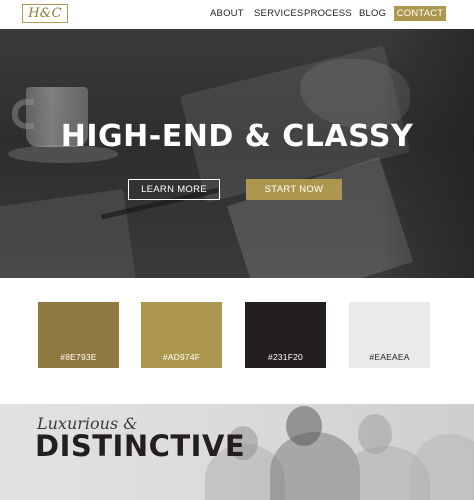 This screenshot has width=474, height=500. What do you see at coordinates (68, 233) in the screenshot?
I see `hero-background-laptop` at bounding box center [68, 233].